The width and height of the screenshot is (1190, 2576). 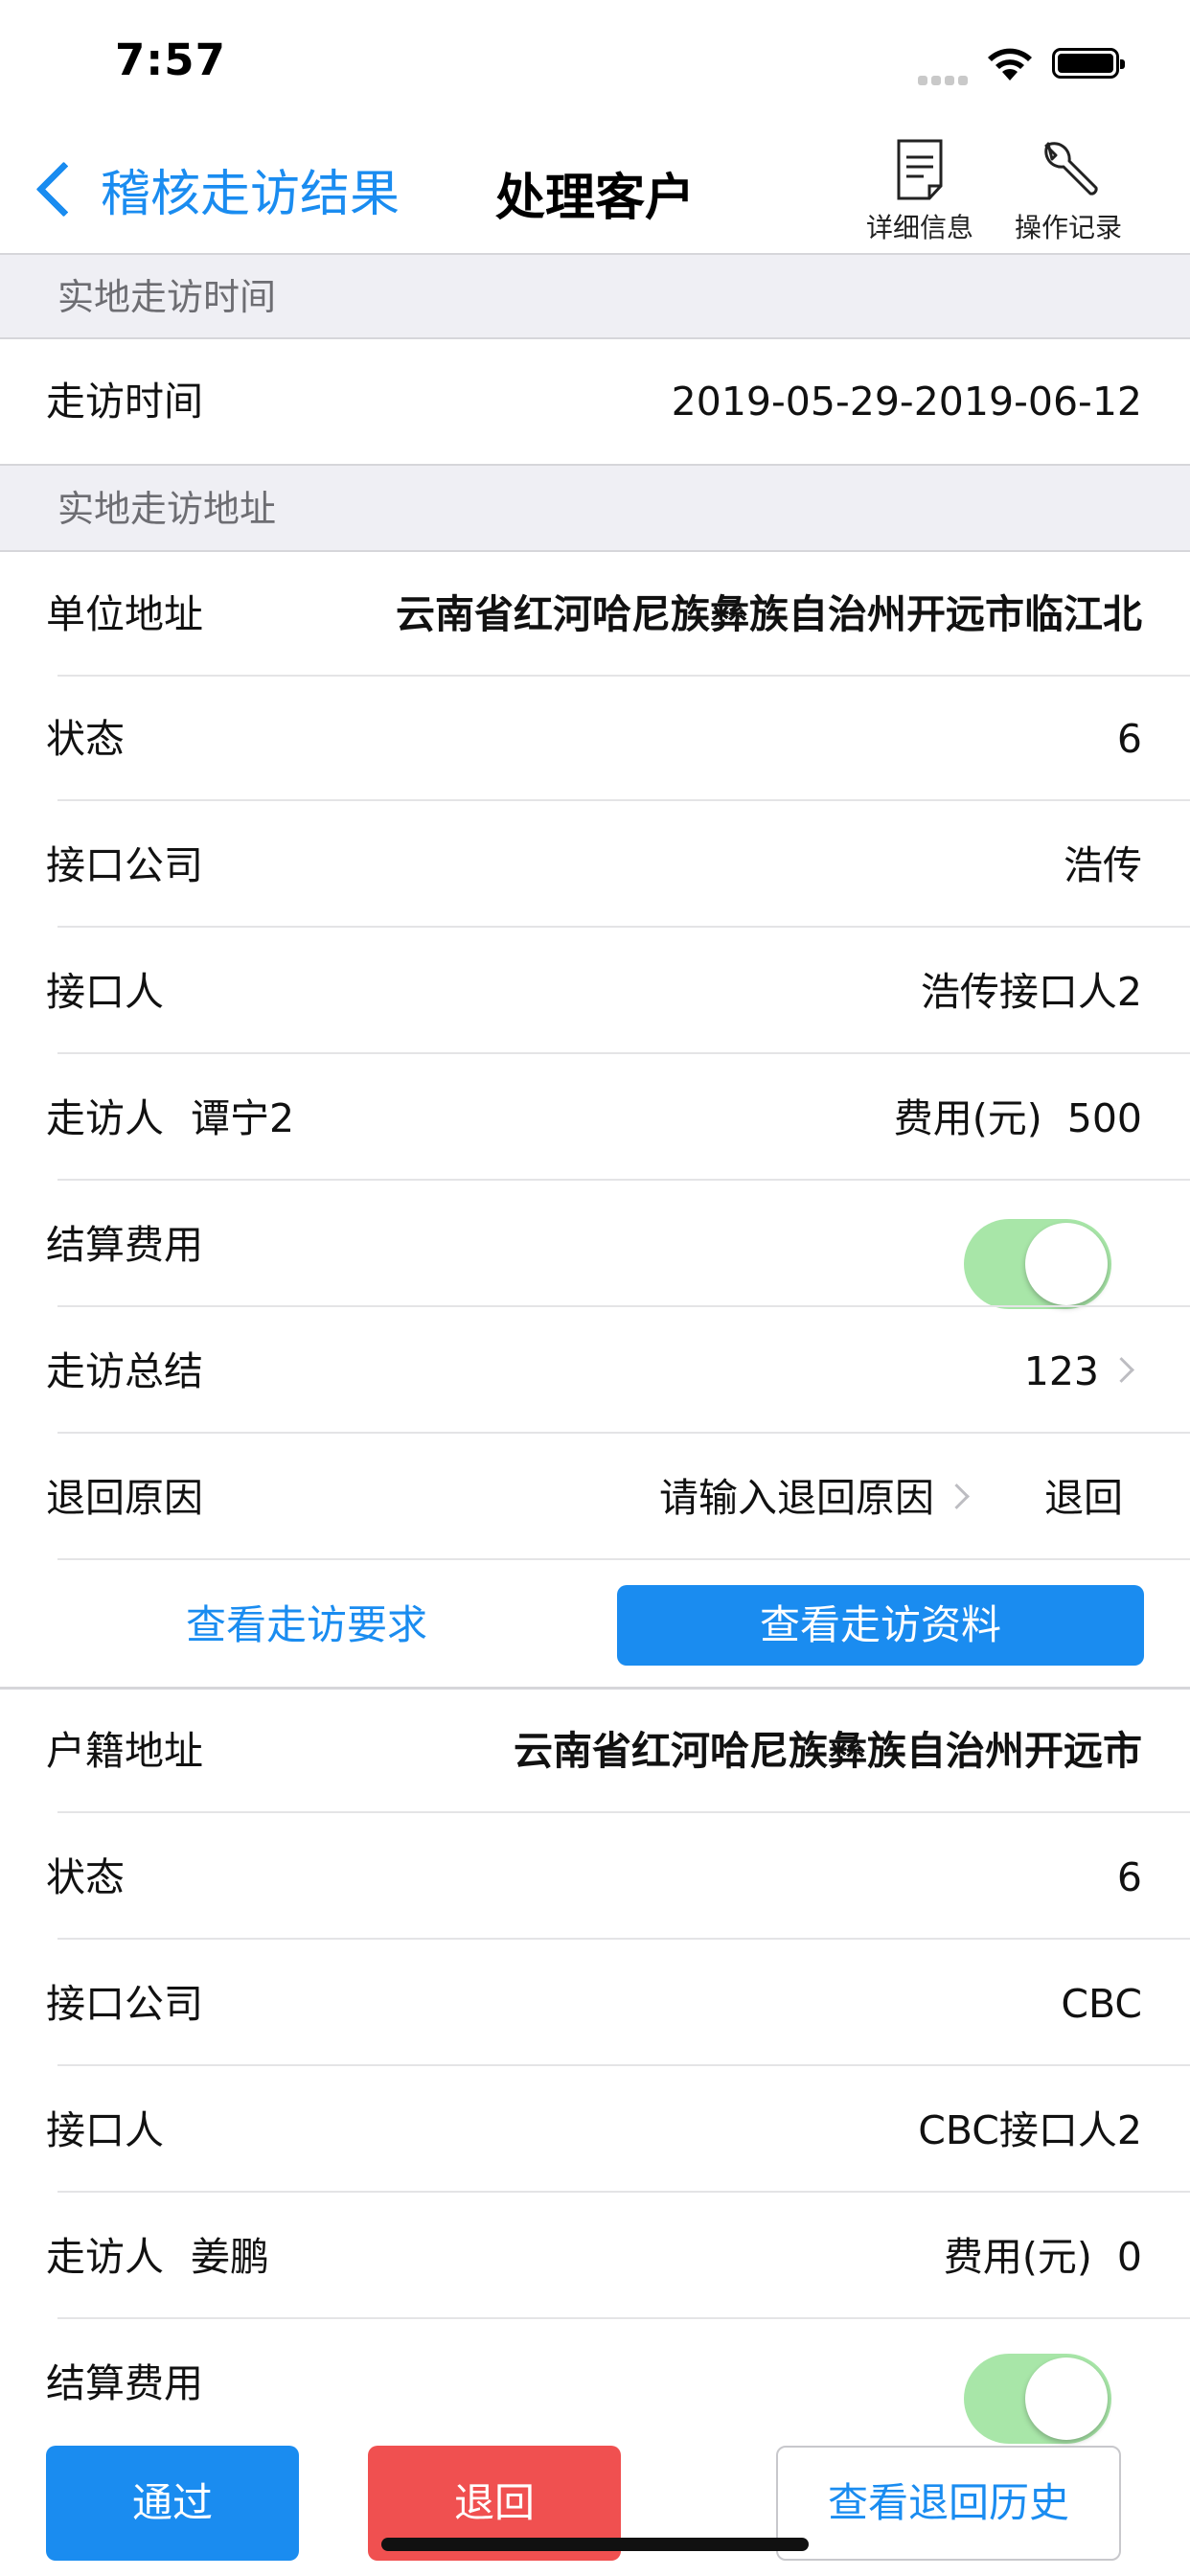 What do you see at coordinates (125, 402) in the screenshot?
I see `visit-time-label: 走访时间` at bounding box center [125, 402].